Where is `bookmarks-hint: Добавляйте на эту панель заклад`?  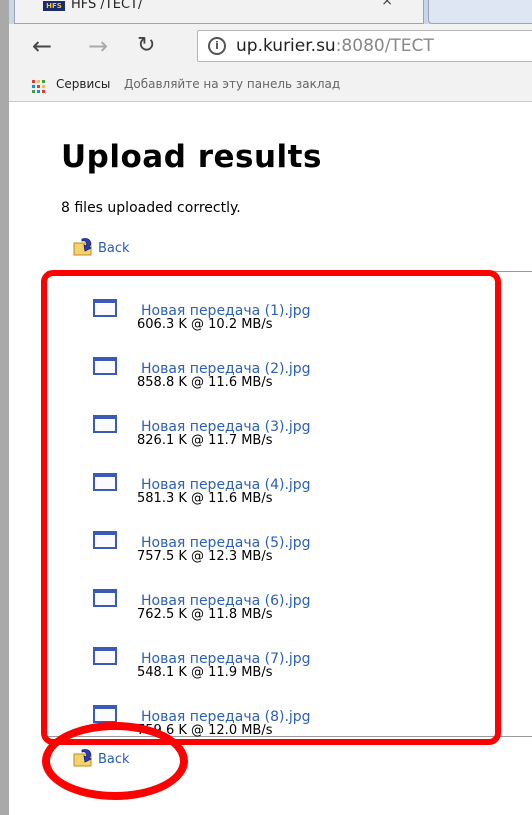 bookmarks-hint: Добавляйте на эту панель заклад is located at coordinates (232, 84).